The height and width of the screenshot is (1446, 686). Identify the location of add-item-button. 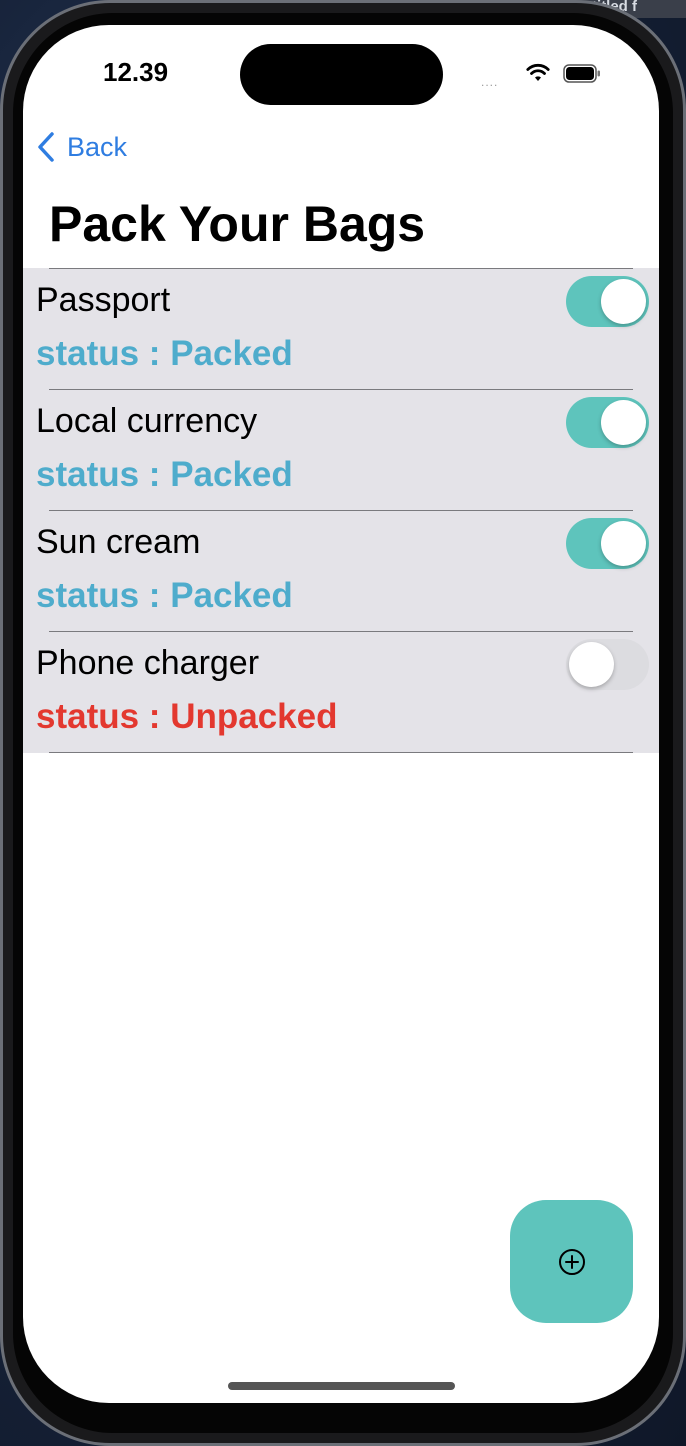
(571, 1261).